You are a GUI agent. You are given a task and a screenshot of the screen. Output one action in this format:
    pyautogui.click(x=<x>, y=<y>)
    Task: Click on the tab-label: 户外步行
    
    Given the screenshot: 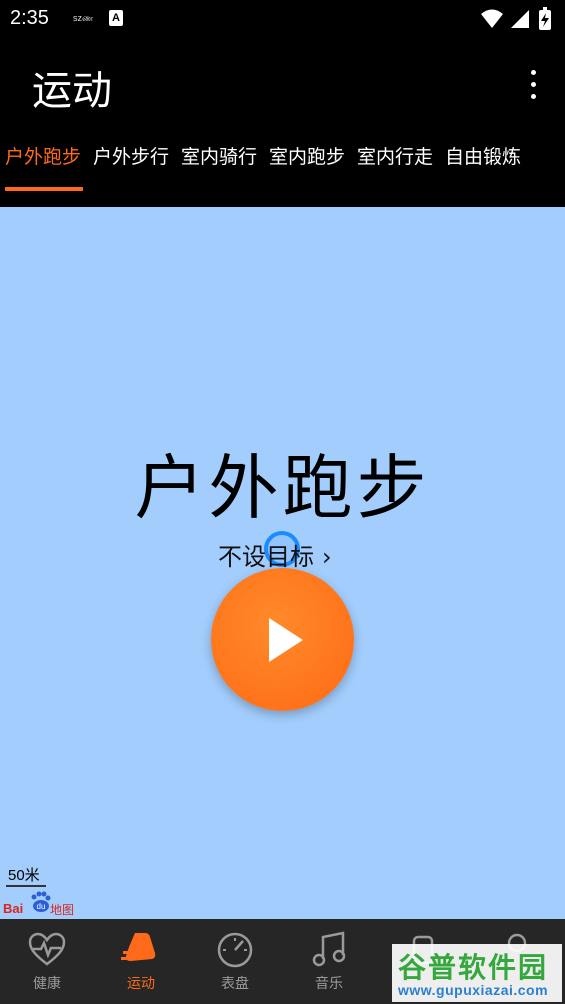 What is the action you would take?
    pyautogui.click(x=131, y=157)
    